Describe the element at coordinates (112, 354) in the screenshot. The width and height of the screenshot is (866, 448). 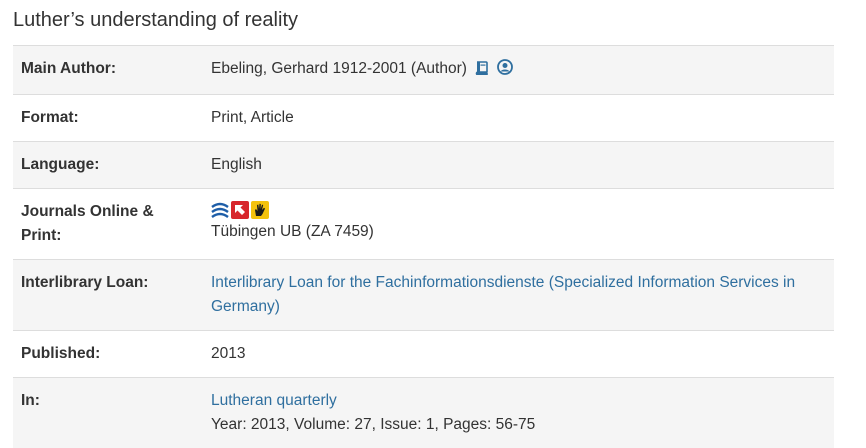
I see `label-published: Published:` at that location.